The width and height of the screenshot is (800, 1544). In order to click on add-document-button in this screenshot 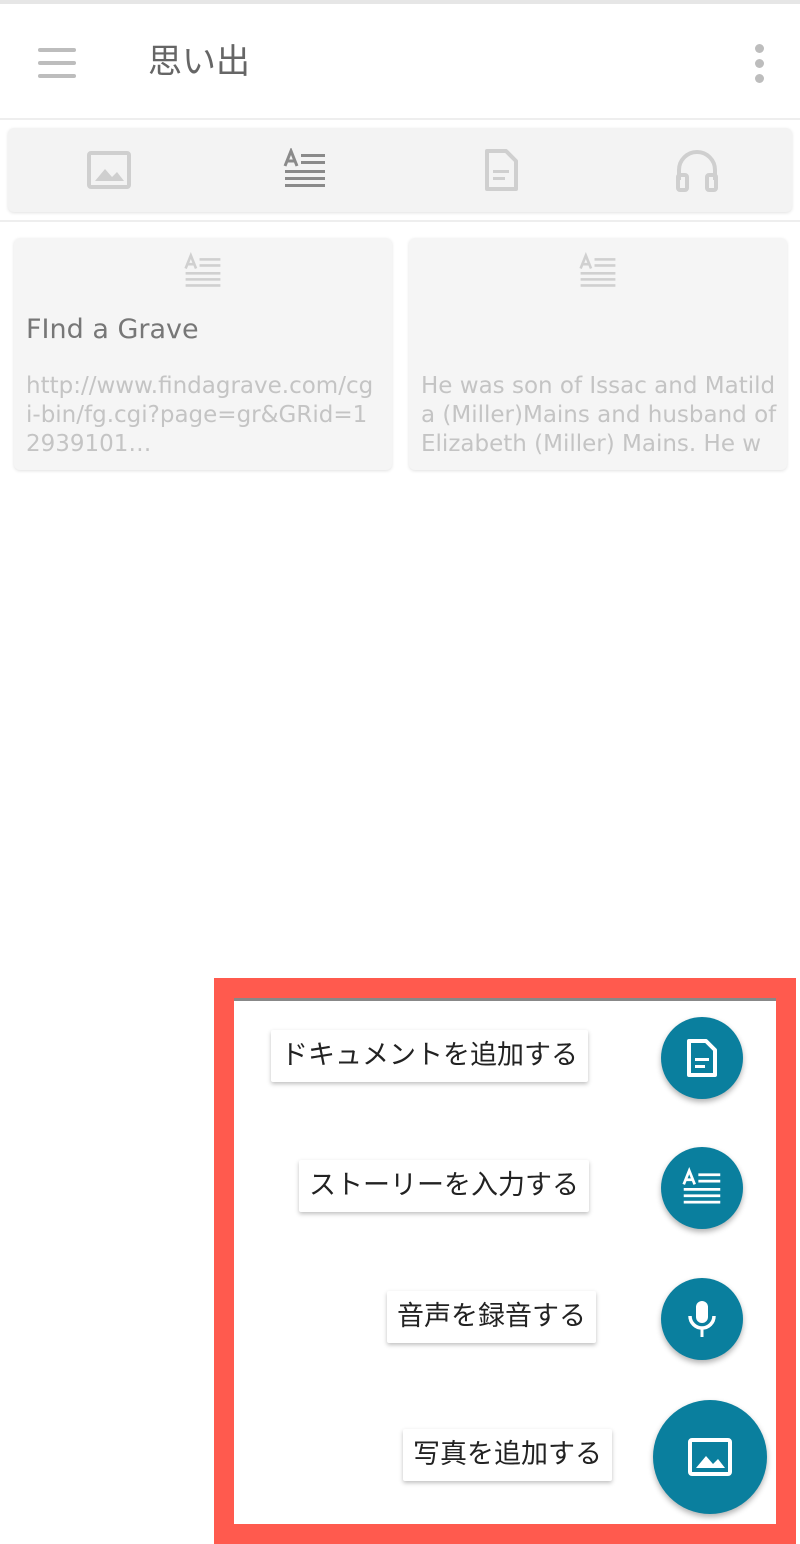, I will do `click(702, 1058)`.